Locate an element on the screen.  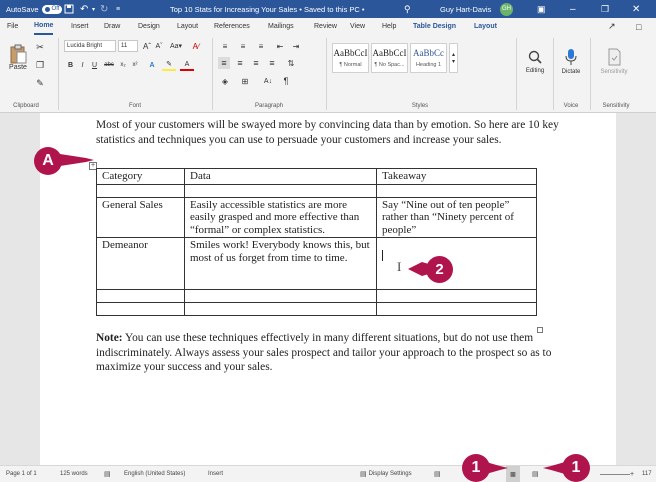
increase-indent-icon: ⇥ is located at coordinates (296, 46).